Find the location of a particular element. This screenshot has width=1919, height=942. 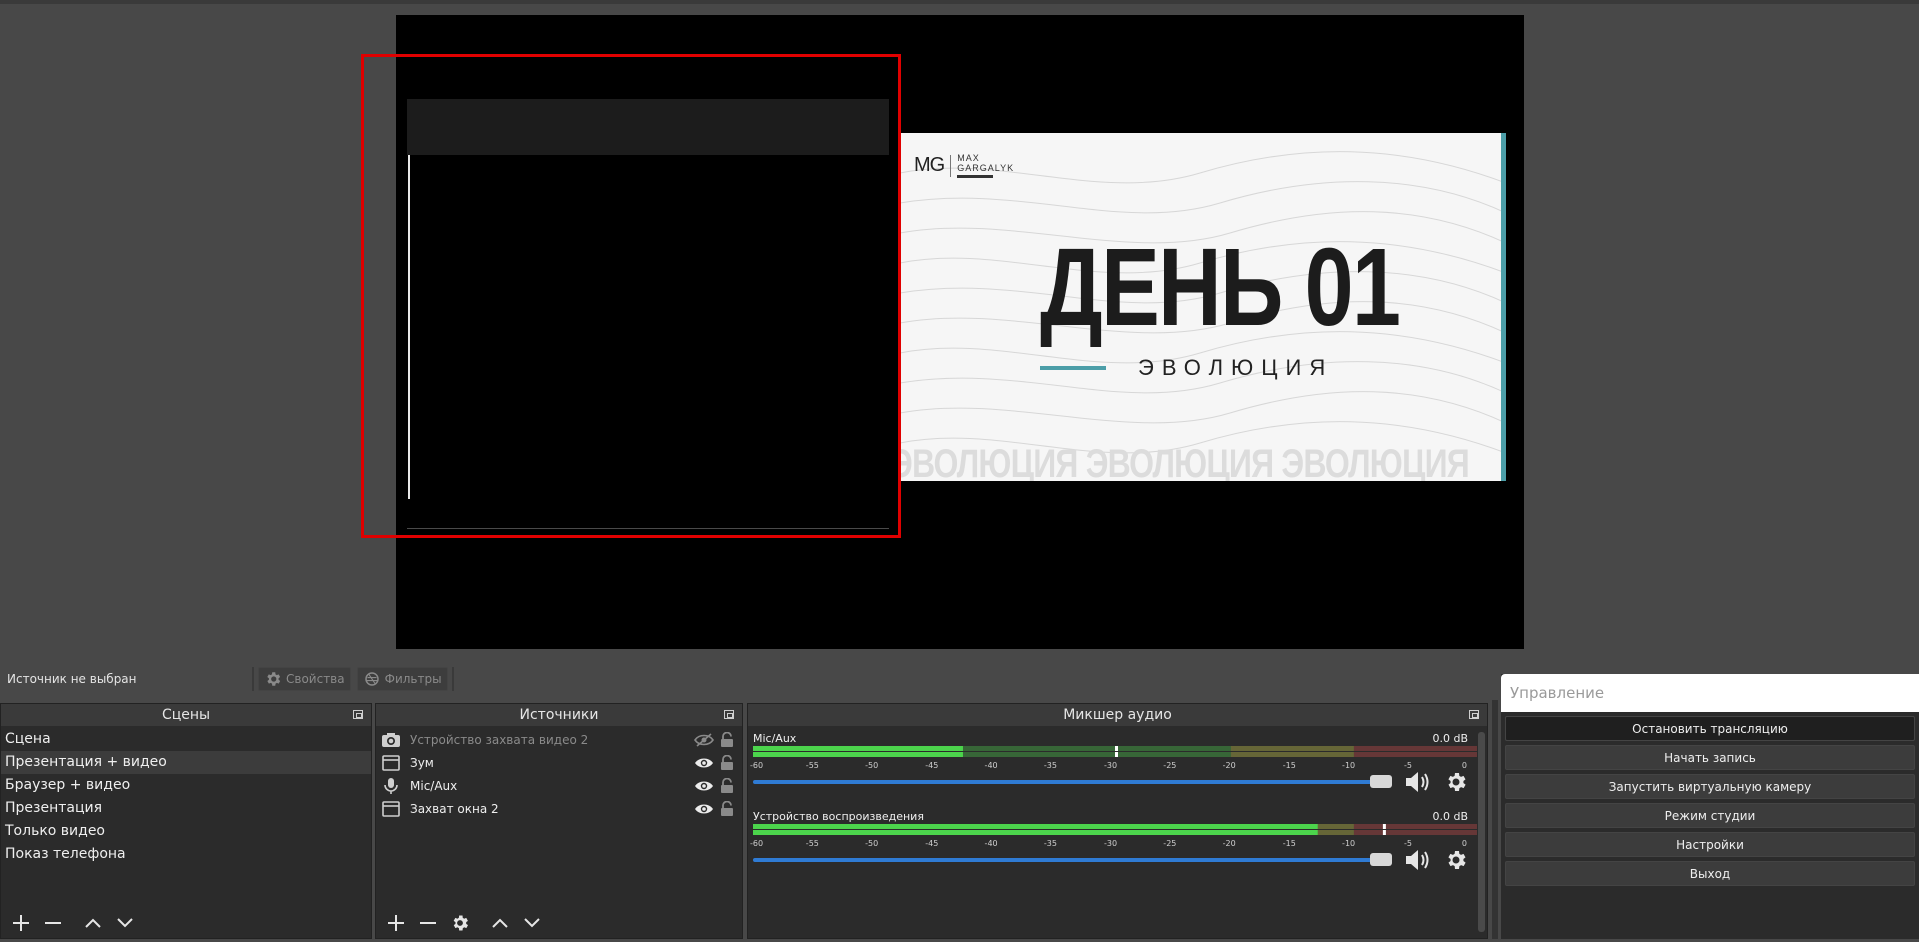

microphone-icon is located at coordinates (391, 786).